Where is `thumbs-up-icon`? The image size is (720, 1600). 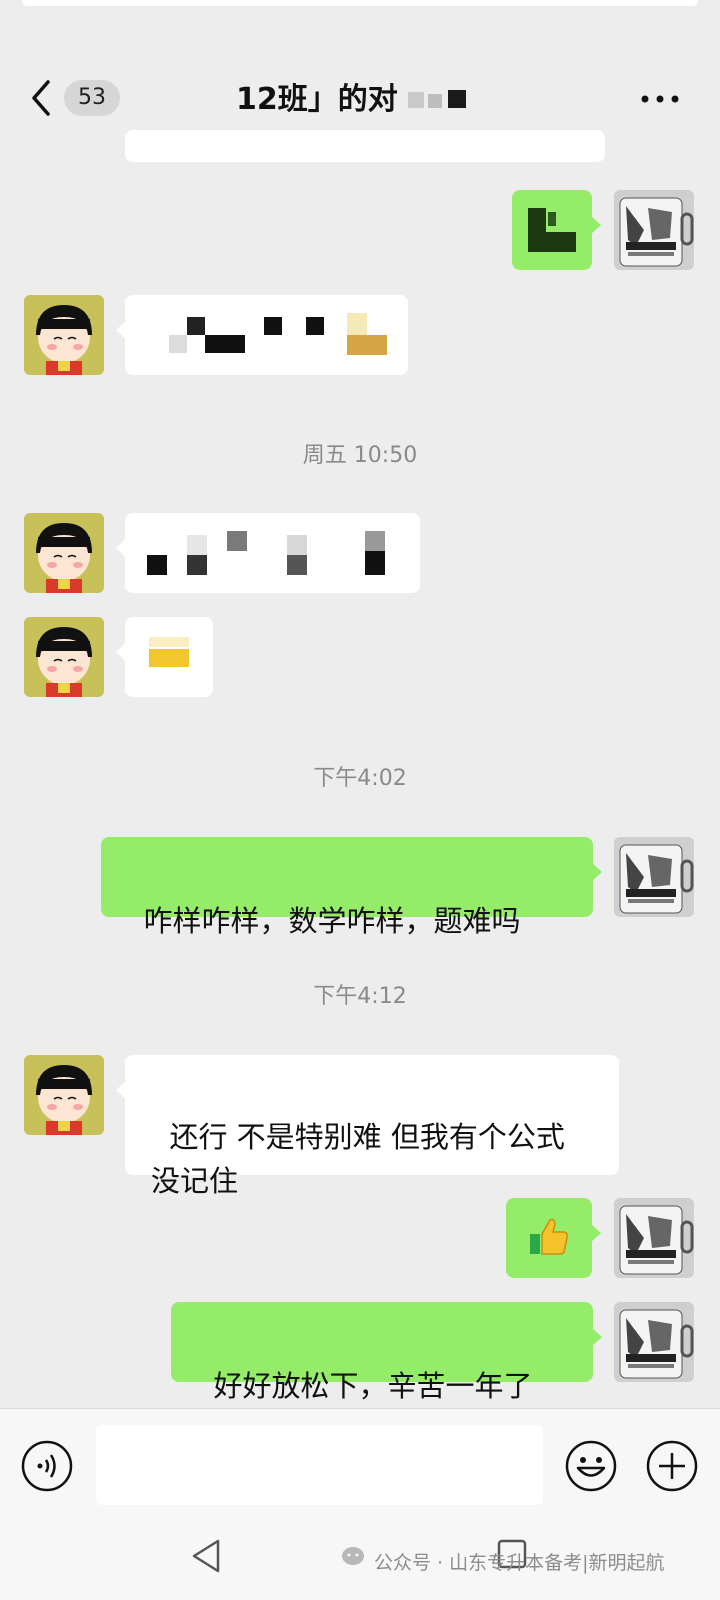 thumbs-up-icon is located at coordinates (549, 1236).